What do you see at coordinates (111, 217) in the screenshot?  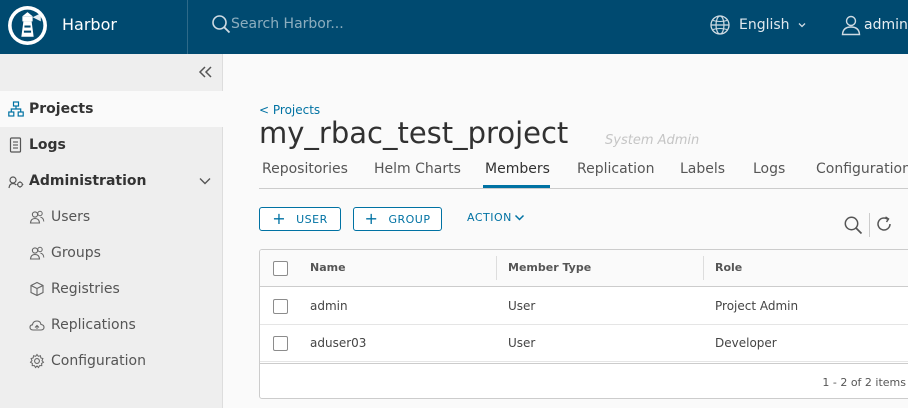 I see `sidebar-item-users: Users` at bounding box center [111, 217].